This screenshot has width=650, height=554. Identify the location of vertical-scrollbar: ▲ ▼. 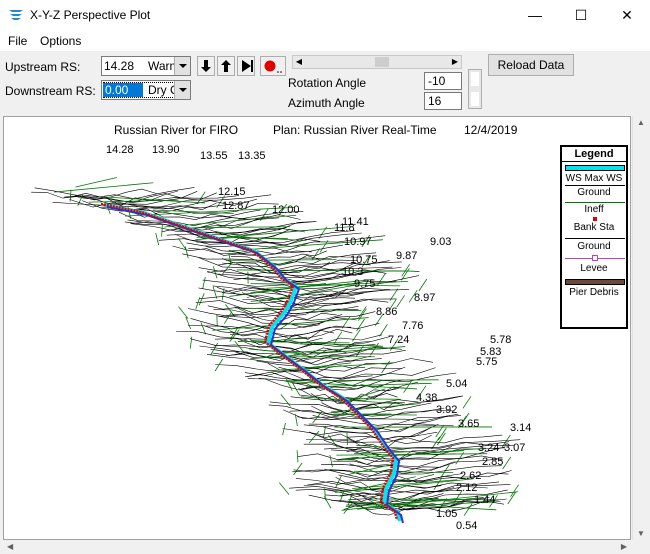
(640, 328).